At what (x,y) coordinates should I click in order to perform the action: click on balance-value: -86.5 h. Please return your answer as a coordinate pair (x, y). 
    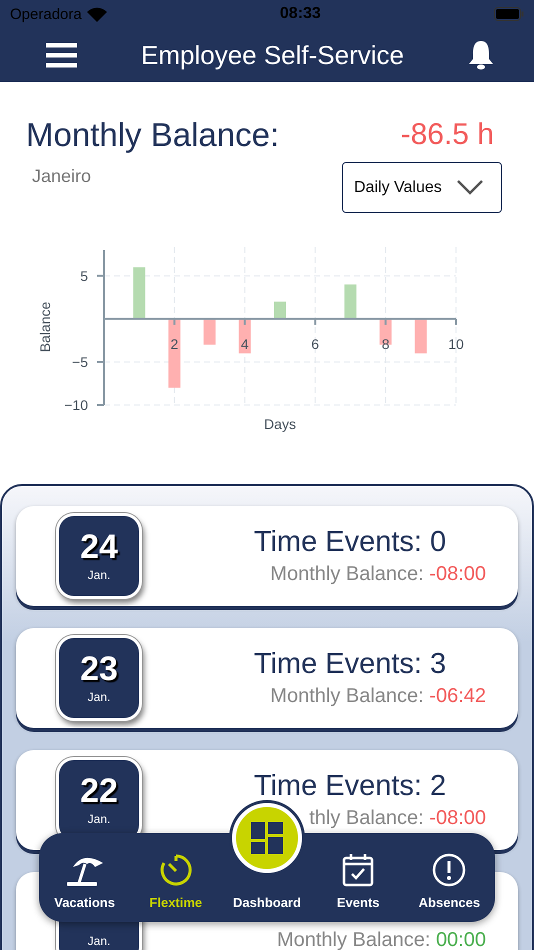
    Looking at the image, I should click on (447, 135).